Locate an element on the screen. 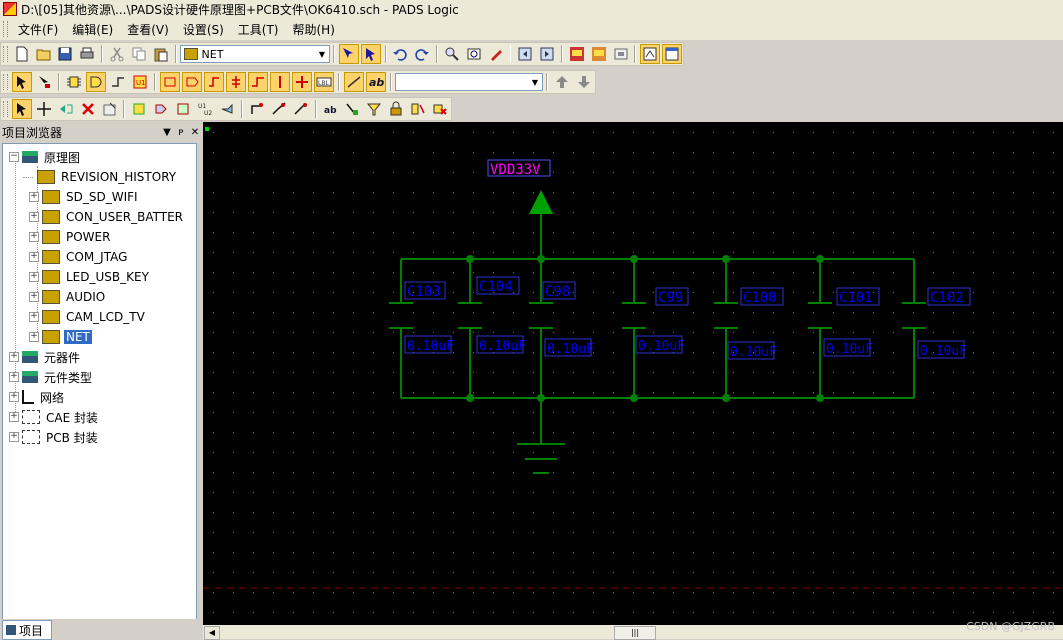  tab-project: 项目 is located at coordinates (27, 630).